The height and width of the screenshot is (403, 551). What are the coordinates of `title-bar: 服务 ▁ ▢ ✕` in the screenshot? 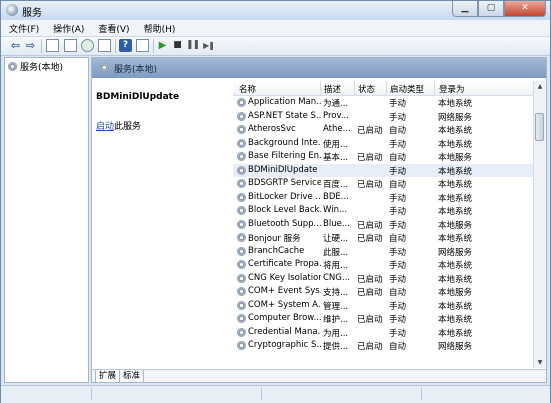 It's located at (275, 10).